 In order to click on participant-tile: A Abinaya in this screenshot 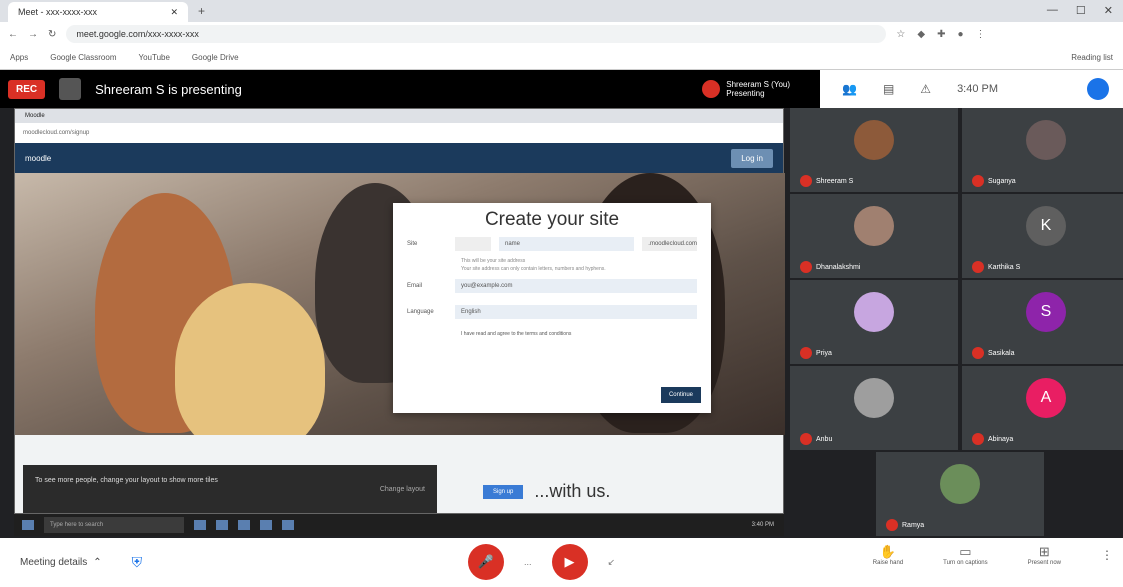, I will do `click(1042, 408)`.